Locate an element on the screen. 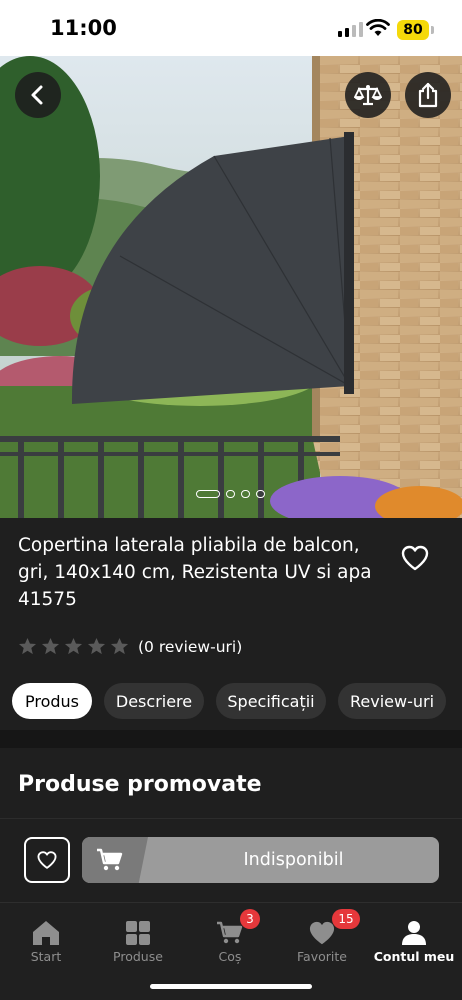 The width and height of the screenshot is (462, 1000). tab-specificatii: Specificații is located at coordinates (271, 701).